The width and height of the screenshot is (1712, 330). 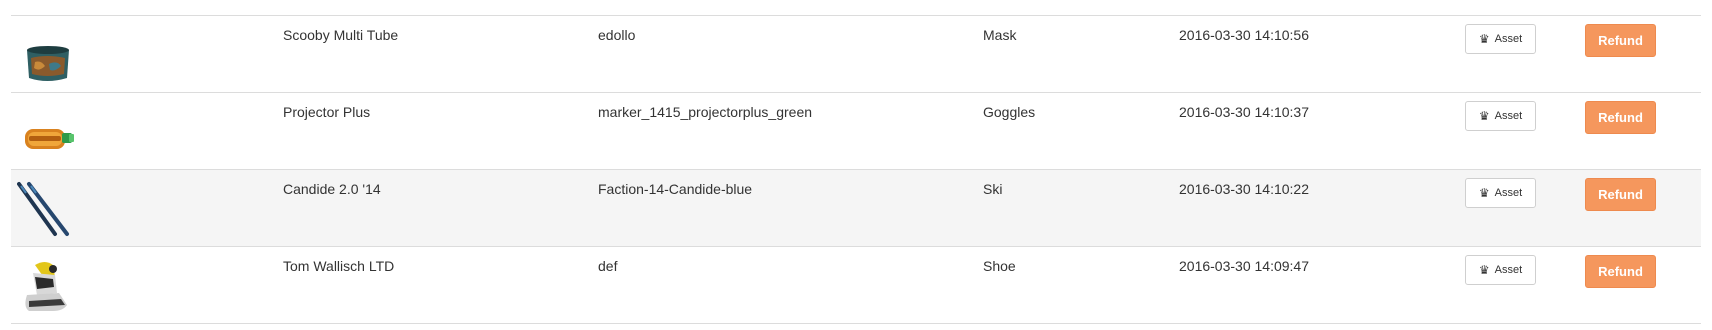 What do you see at coordinates (47, 55) in the screenshot?
I see `neck-tube-icon` at bounding box center [47, 55].